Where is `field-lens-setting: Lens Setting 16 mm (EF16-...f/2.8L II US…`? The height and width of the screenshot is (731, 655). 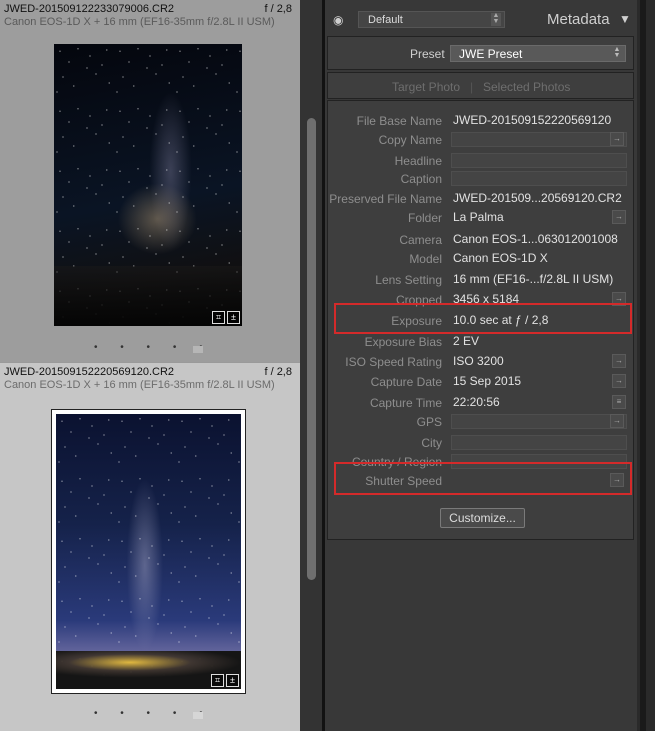
field-lens-setting: Lens Setting 16 mm (EF16-...f/2.8L II US… is located at coordinates (481, 280).